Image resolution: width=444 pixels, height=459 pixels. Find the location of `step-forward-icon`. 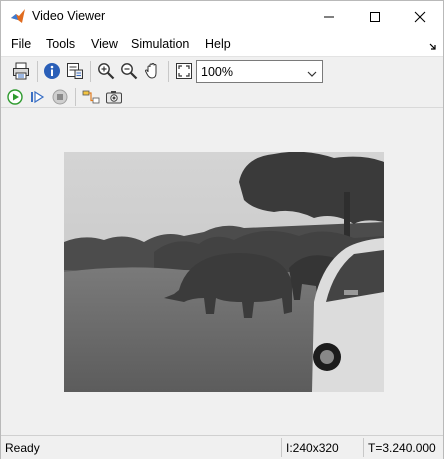

step-forward-icon is located at coordinates (37, 97).